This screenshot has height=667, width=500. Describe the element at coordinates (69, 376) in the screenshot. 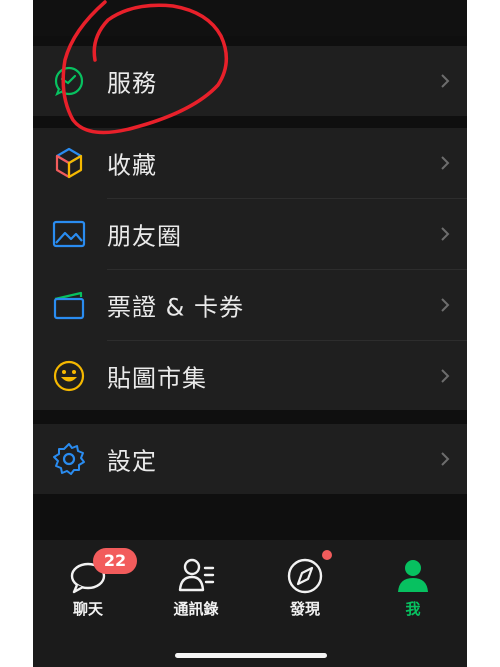

I see `smiley-icon` at that location.